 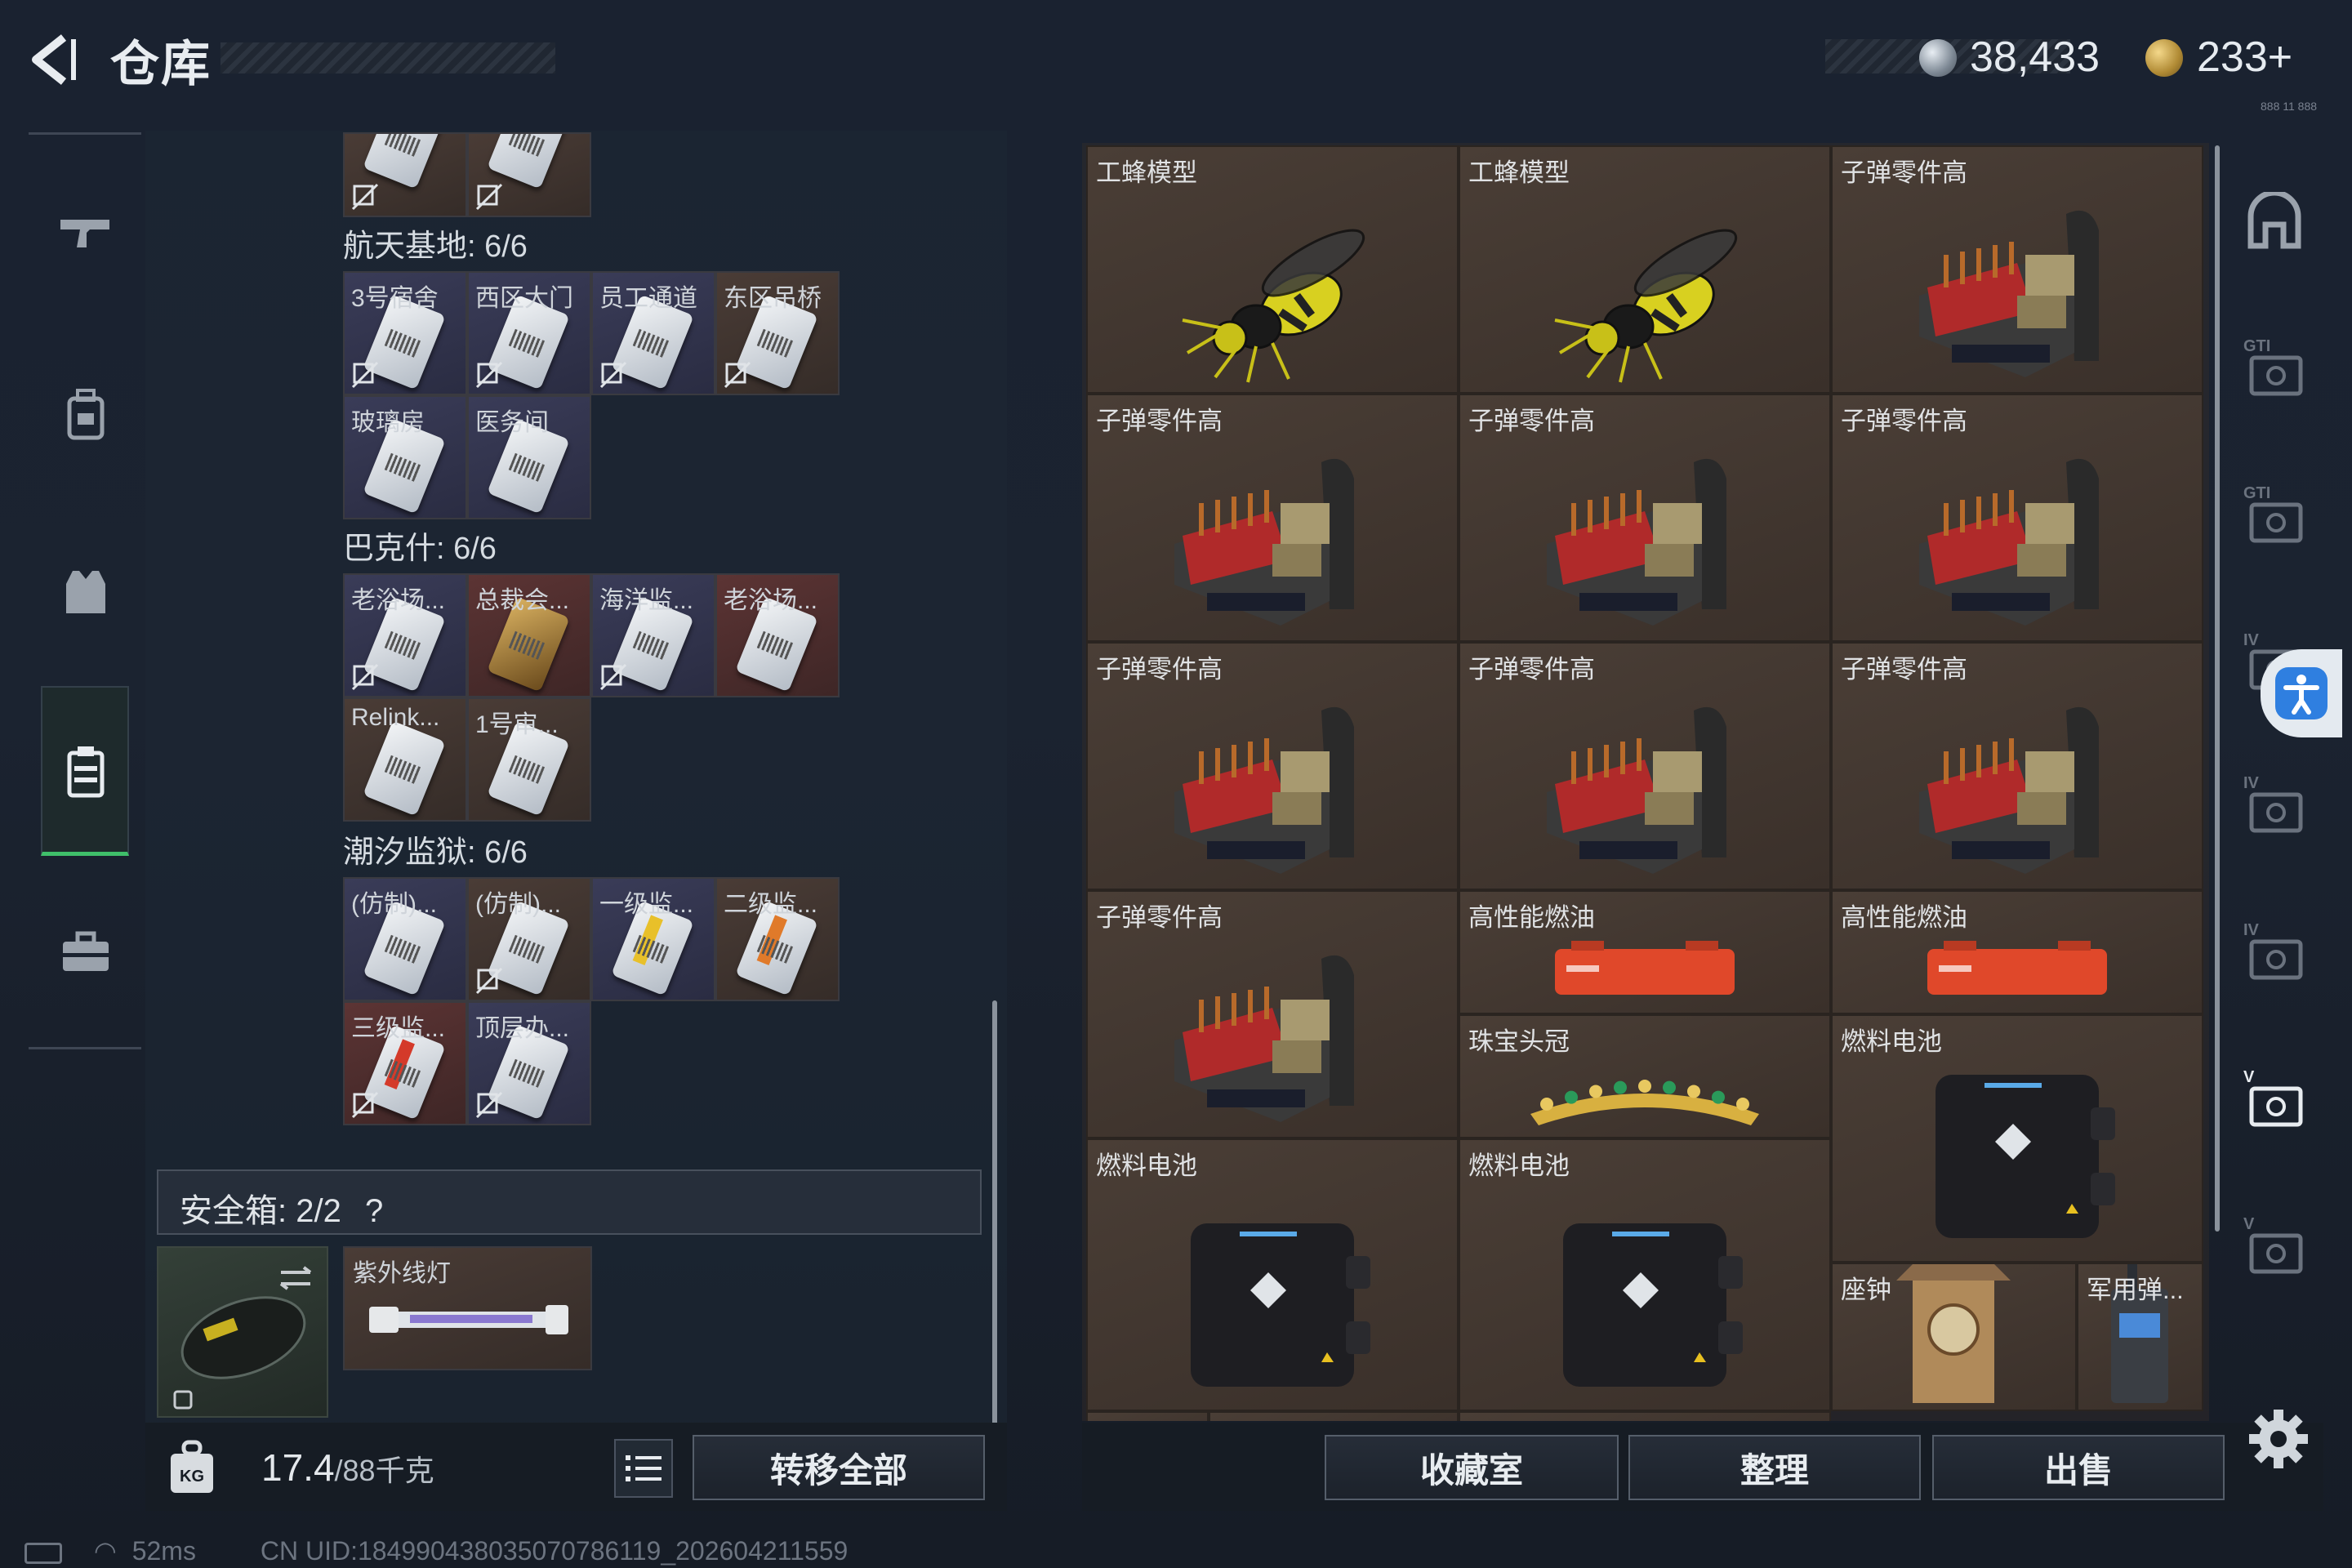 I want to click on keycard-slot: 西区大门, so click(x=529, y=333).